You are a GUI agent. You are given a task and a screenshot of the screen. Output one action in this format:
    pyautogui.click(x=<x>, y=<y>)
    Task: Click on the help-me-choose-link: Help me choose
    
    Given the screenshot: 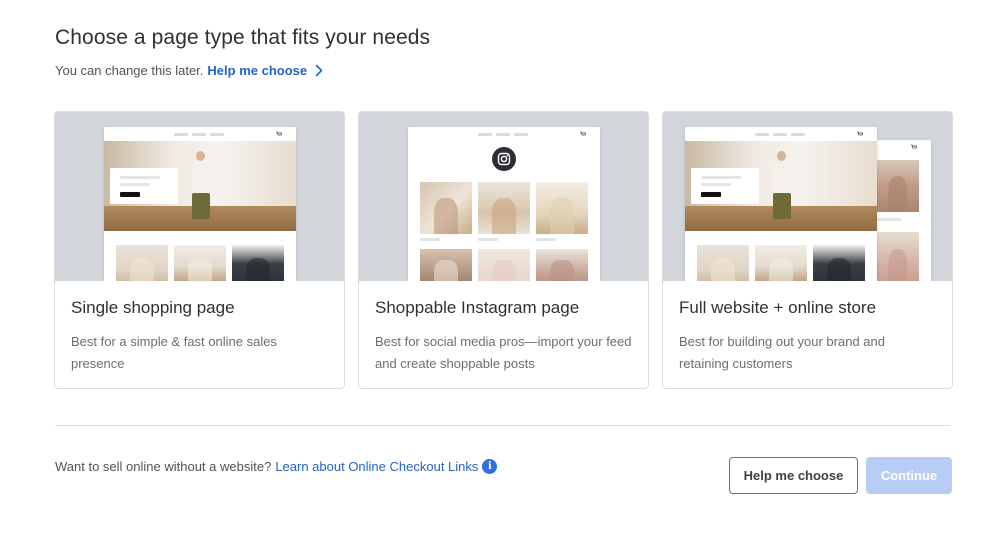 What is the action you would take?
    pyautogui.click(x=265, y=70)
    